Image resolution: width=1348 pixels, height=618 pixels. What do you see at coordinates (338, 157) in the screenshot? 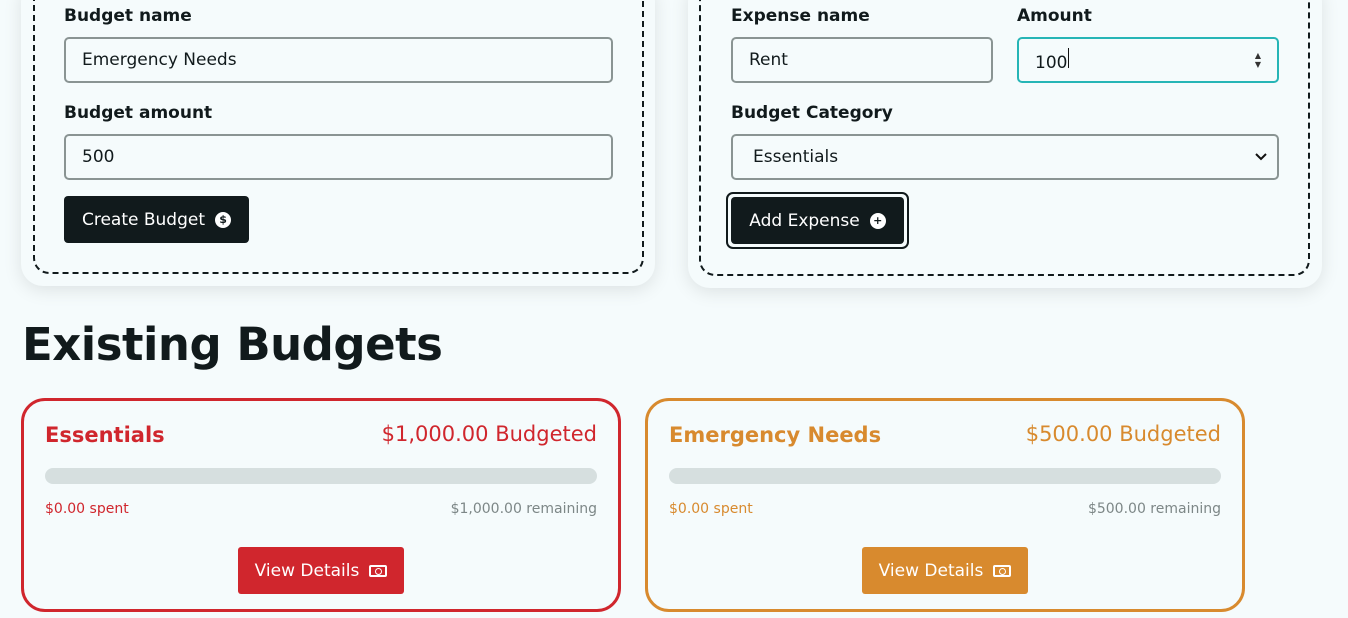
I see `budget-amount-input: 500` at bounding box center [338, 157].